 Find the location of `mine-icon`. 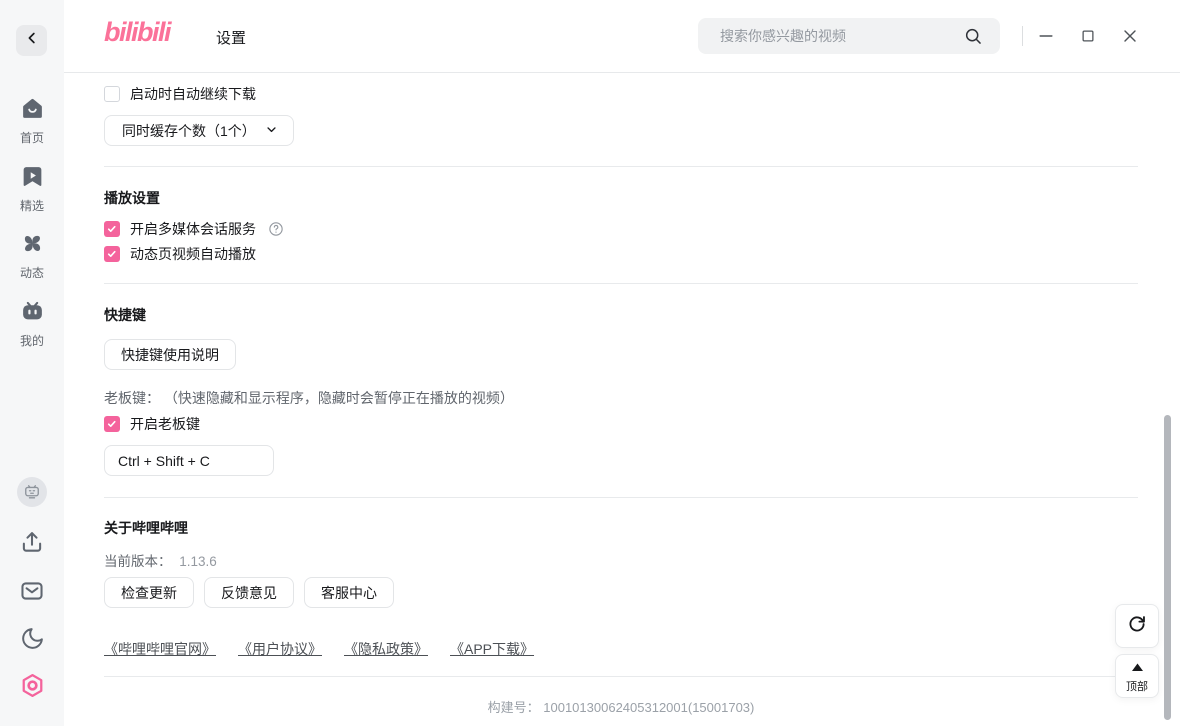

mine-icon is located at coordinates (32, 314).